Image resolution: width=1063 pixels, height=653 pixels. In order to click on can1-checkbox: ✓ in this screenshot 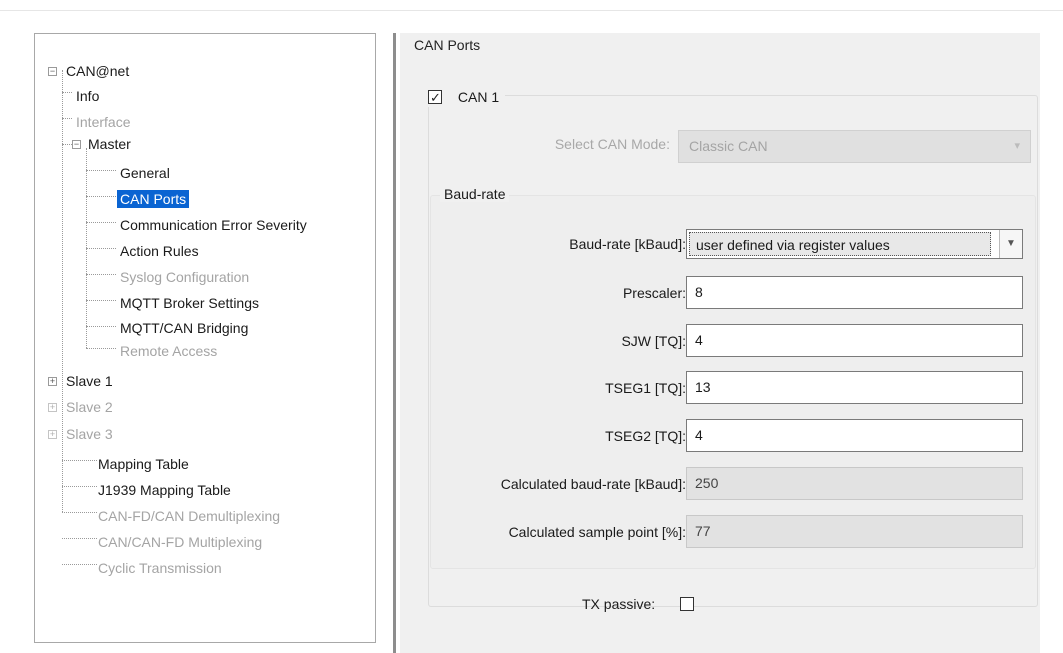, I will do `click(435, 97)`.